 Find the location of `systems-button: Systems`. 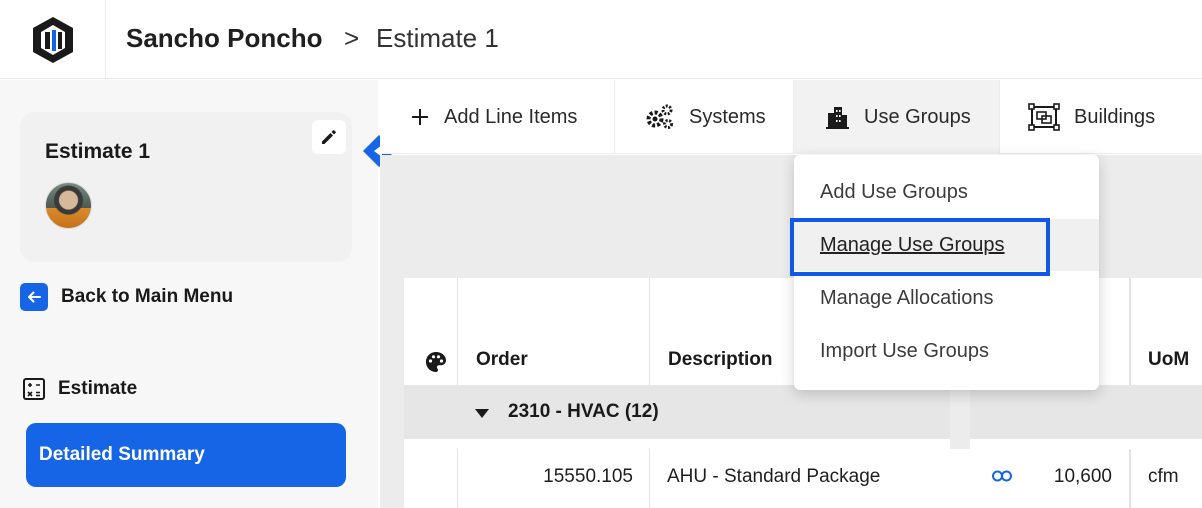

systems-button: Systems is located at coordinates (704, 117).